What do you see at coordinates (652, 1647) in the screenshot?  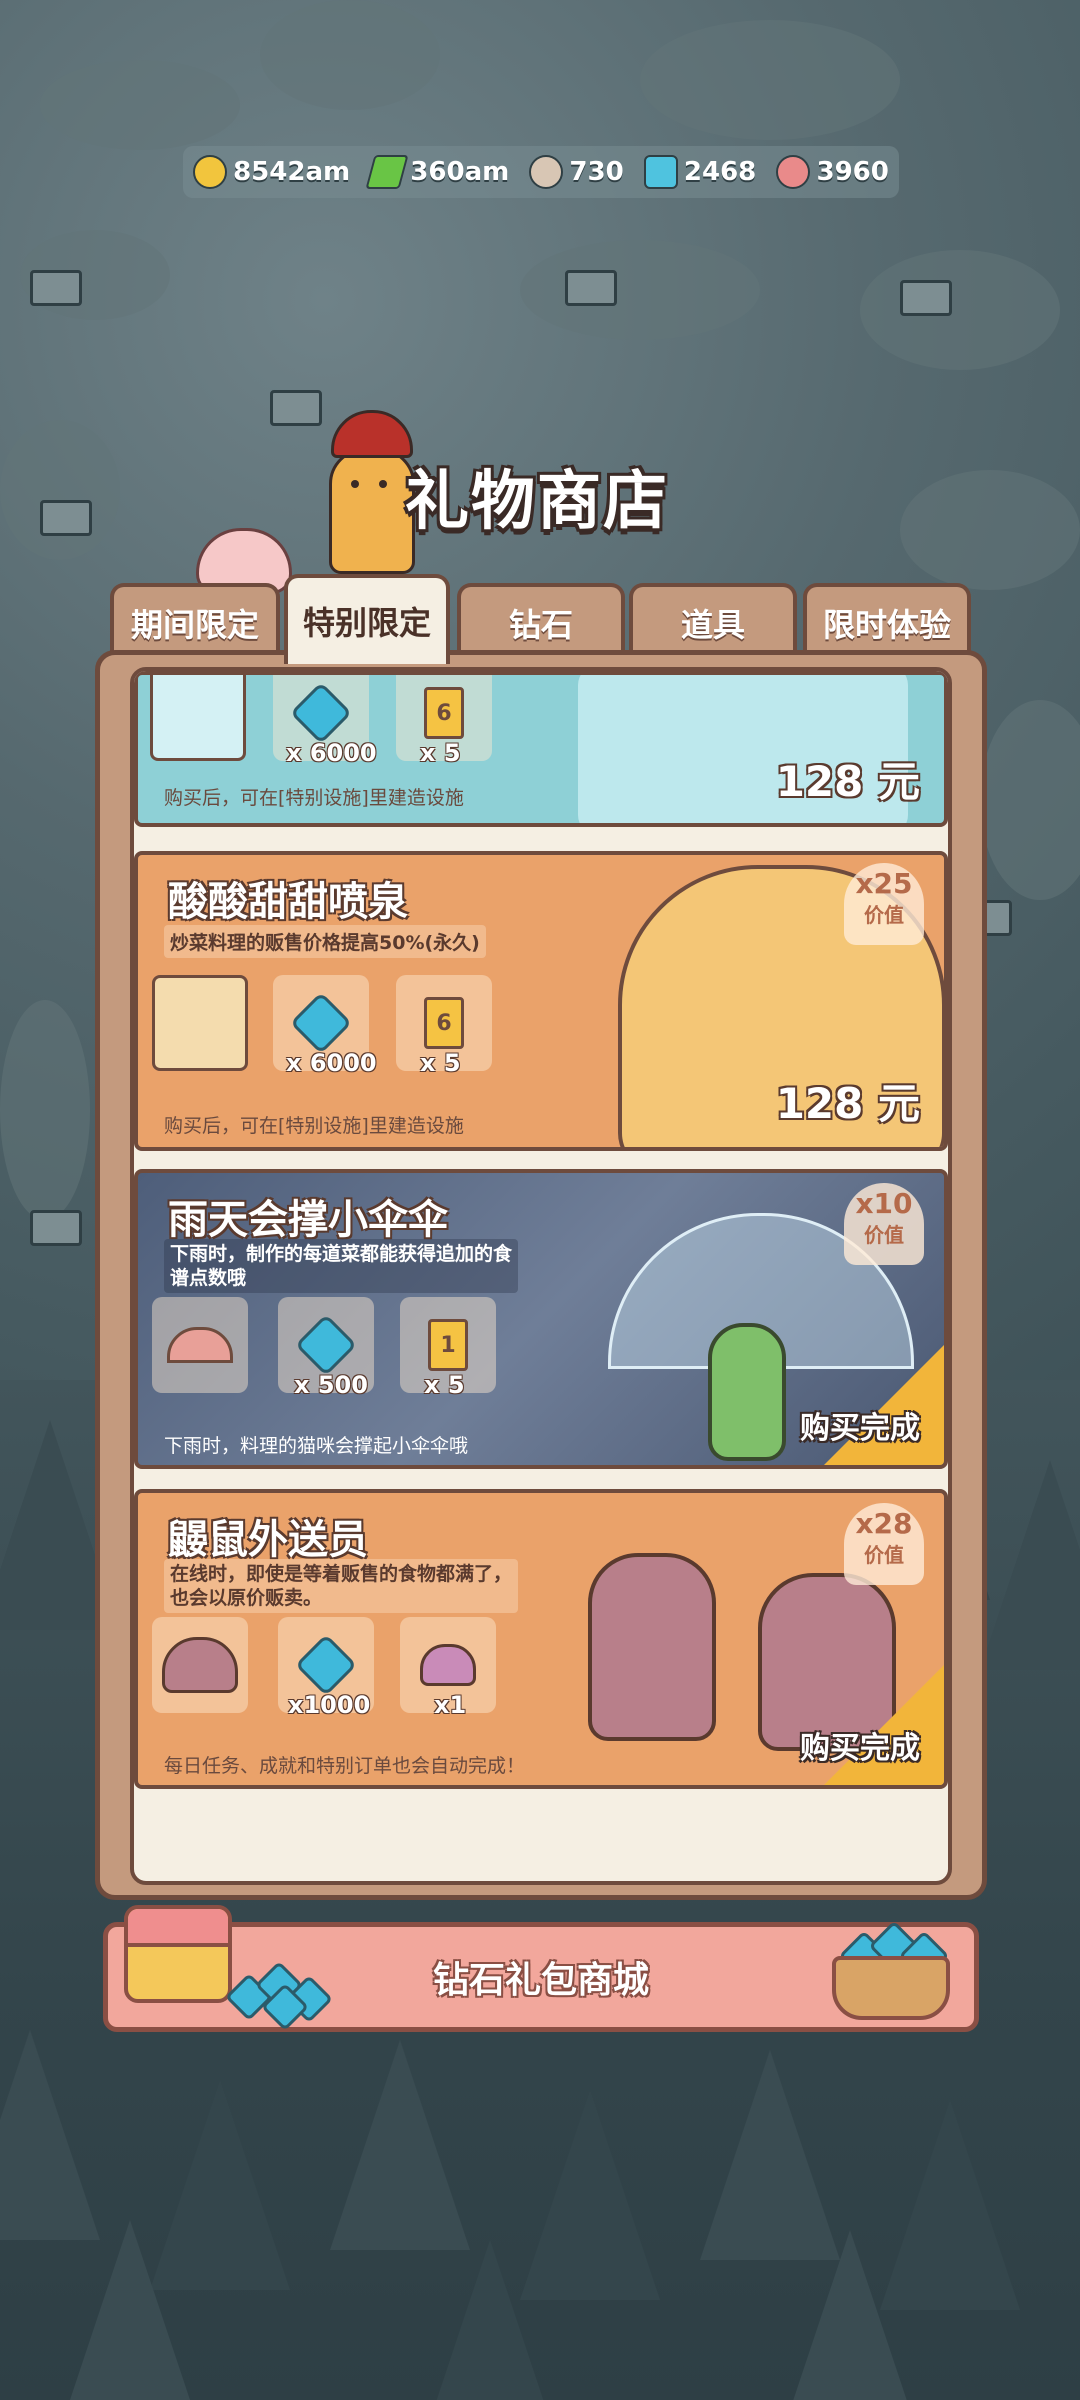 I see `mole-image` at bounding box center [652, 1647].